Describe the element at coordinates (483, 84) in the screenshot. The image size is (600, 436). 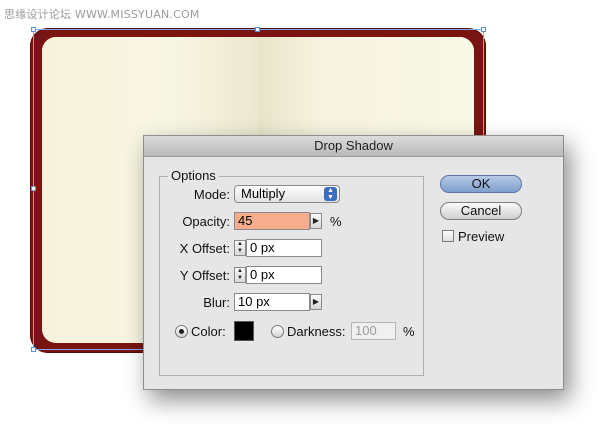
I see `selection-right-edge` at that location.